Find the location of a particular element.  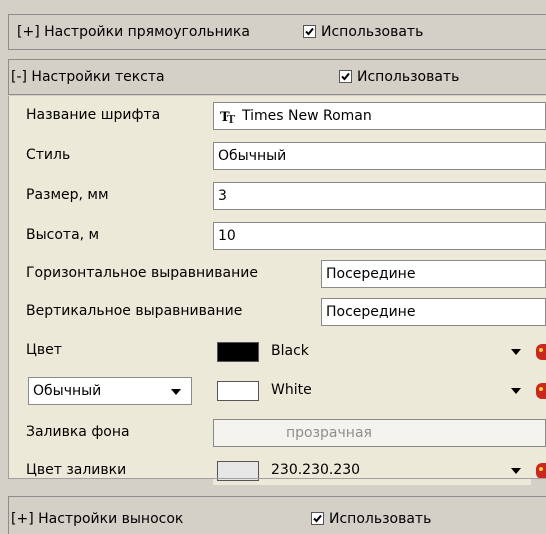

outline-mode-select: Обычный is located at coordinates (110, 391).